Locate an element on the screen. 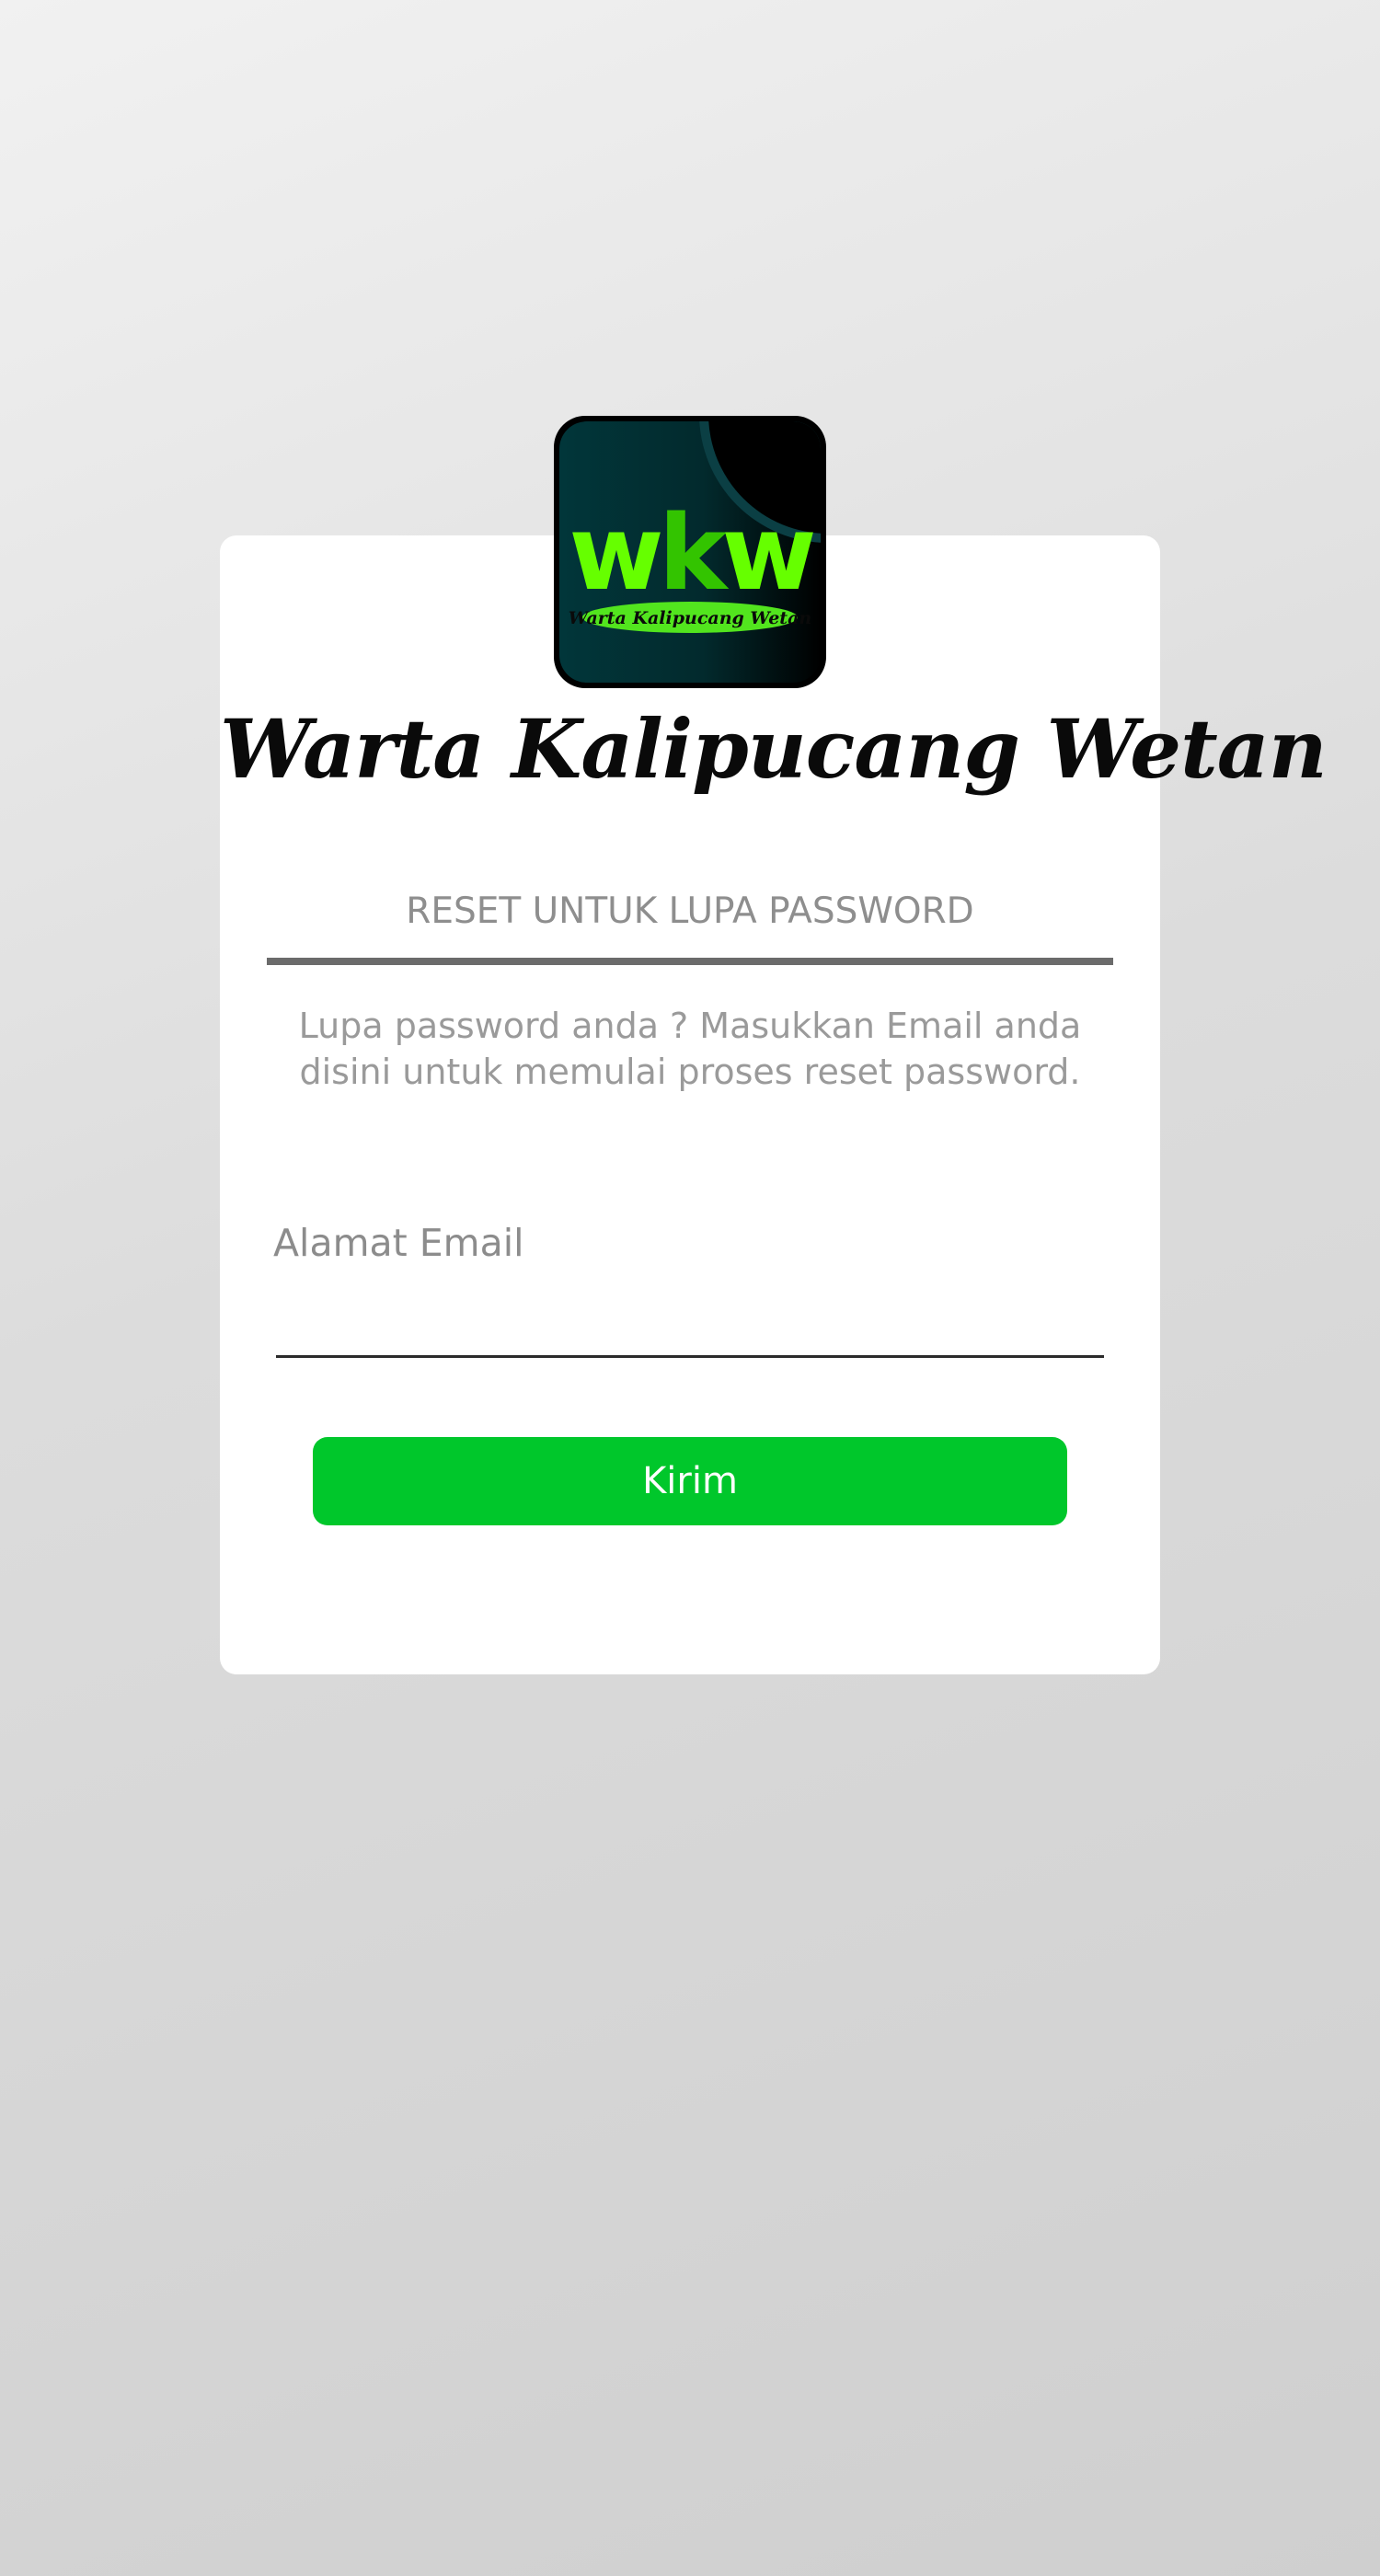 This screenshot has height=2576, width=1380. brand-title: Warta Kalipucang Wetan is located at coordinates (774, 749).